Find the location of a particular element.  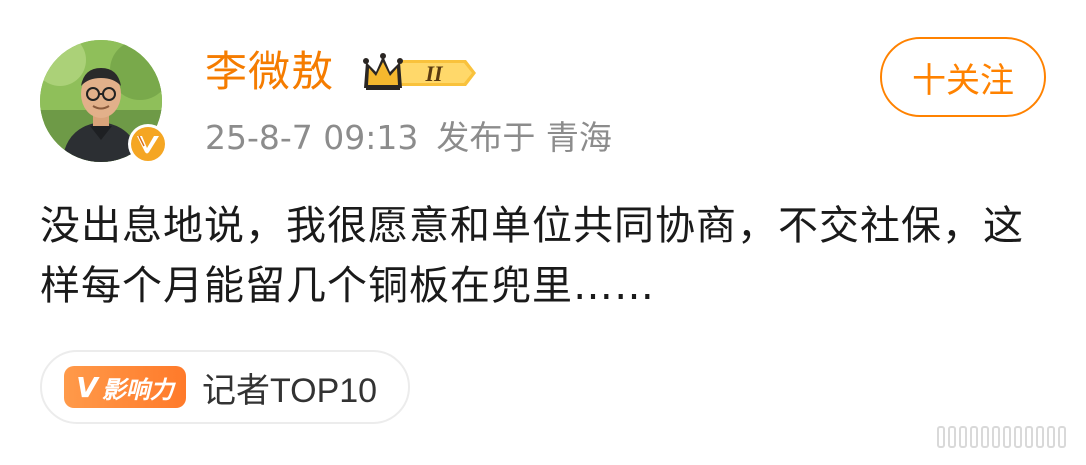

author-name: 李微敖 is located at coordinates (269, 72).